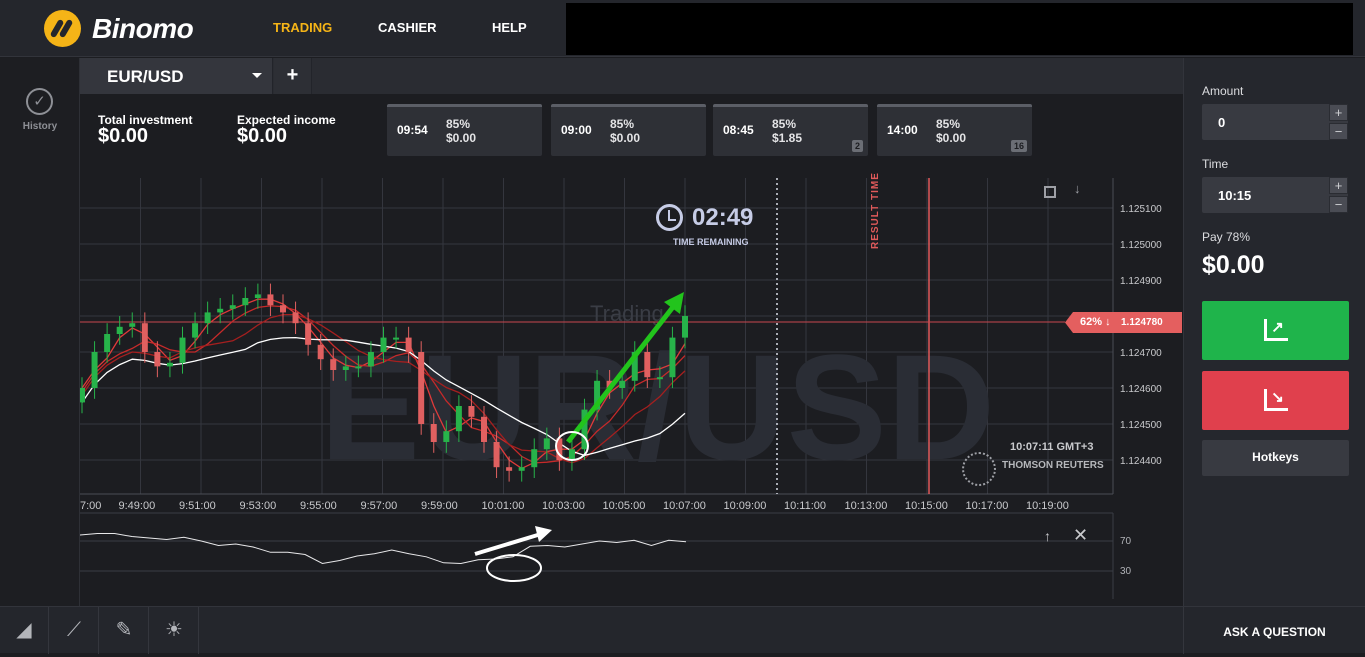  What do you see at coordinates (1275, 122) in the screenshot?
I see `amount-input: 0 + −` at bounding box center [1275, 122].